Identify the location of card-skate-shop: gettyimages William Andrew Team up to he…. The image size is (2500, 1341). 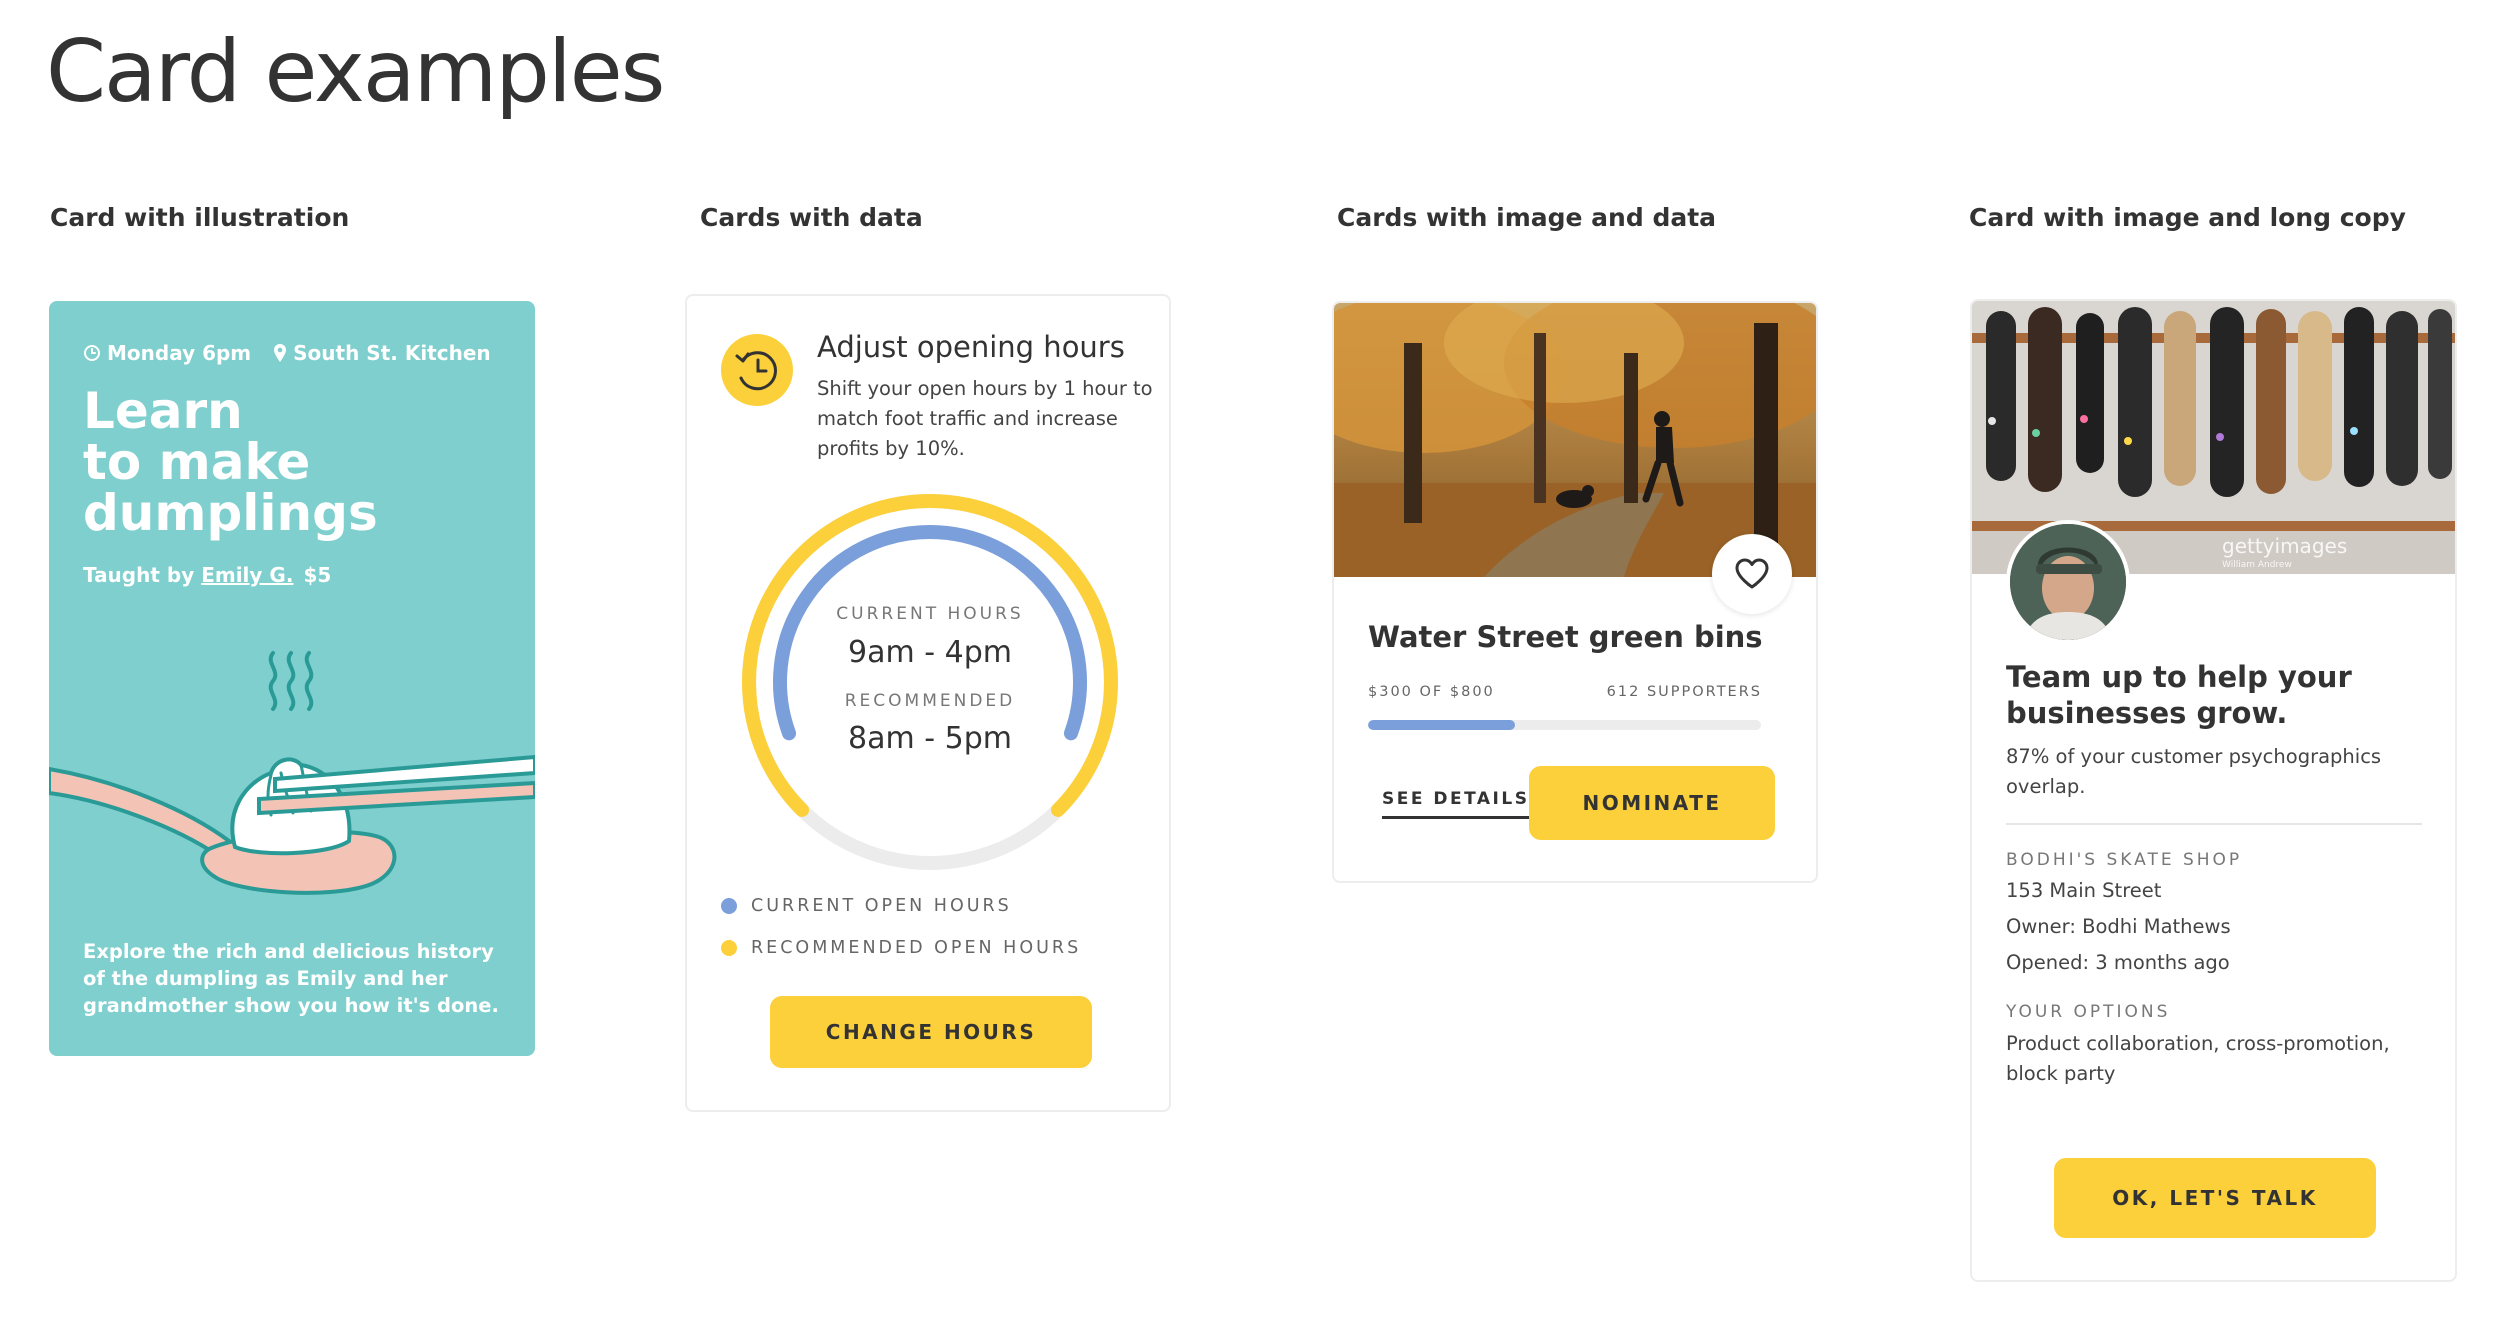
(2213, 790).